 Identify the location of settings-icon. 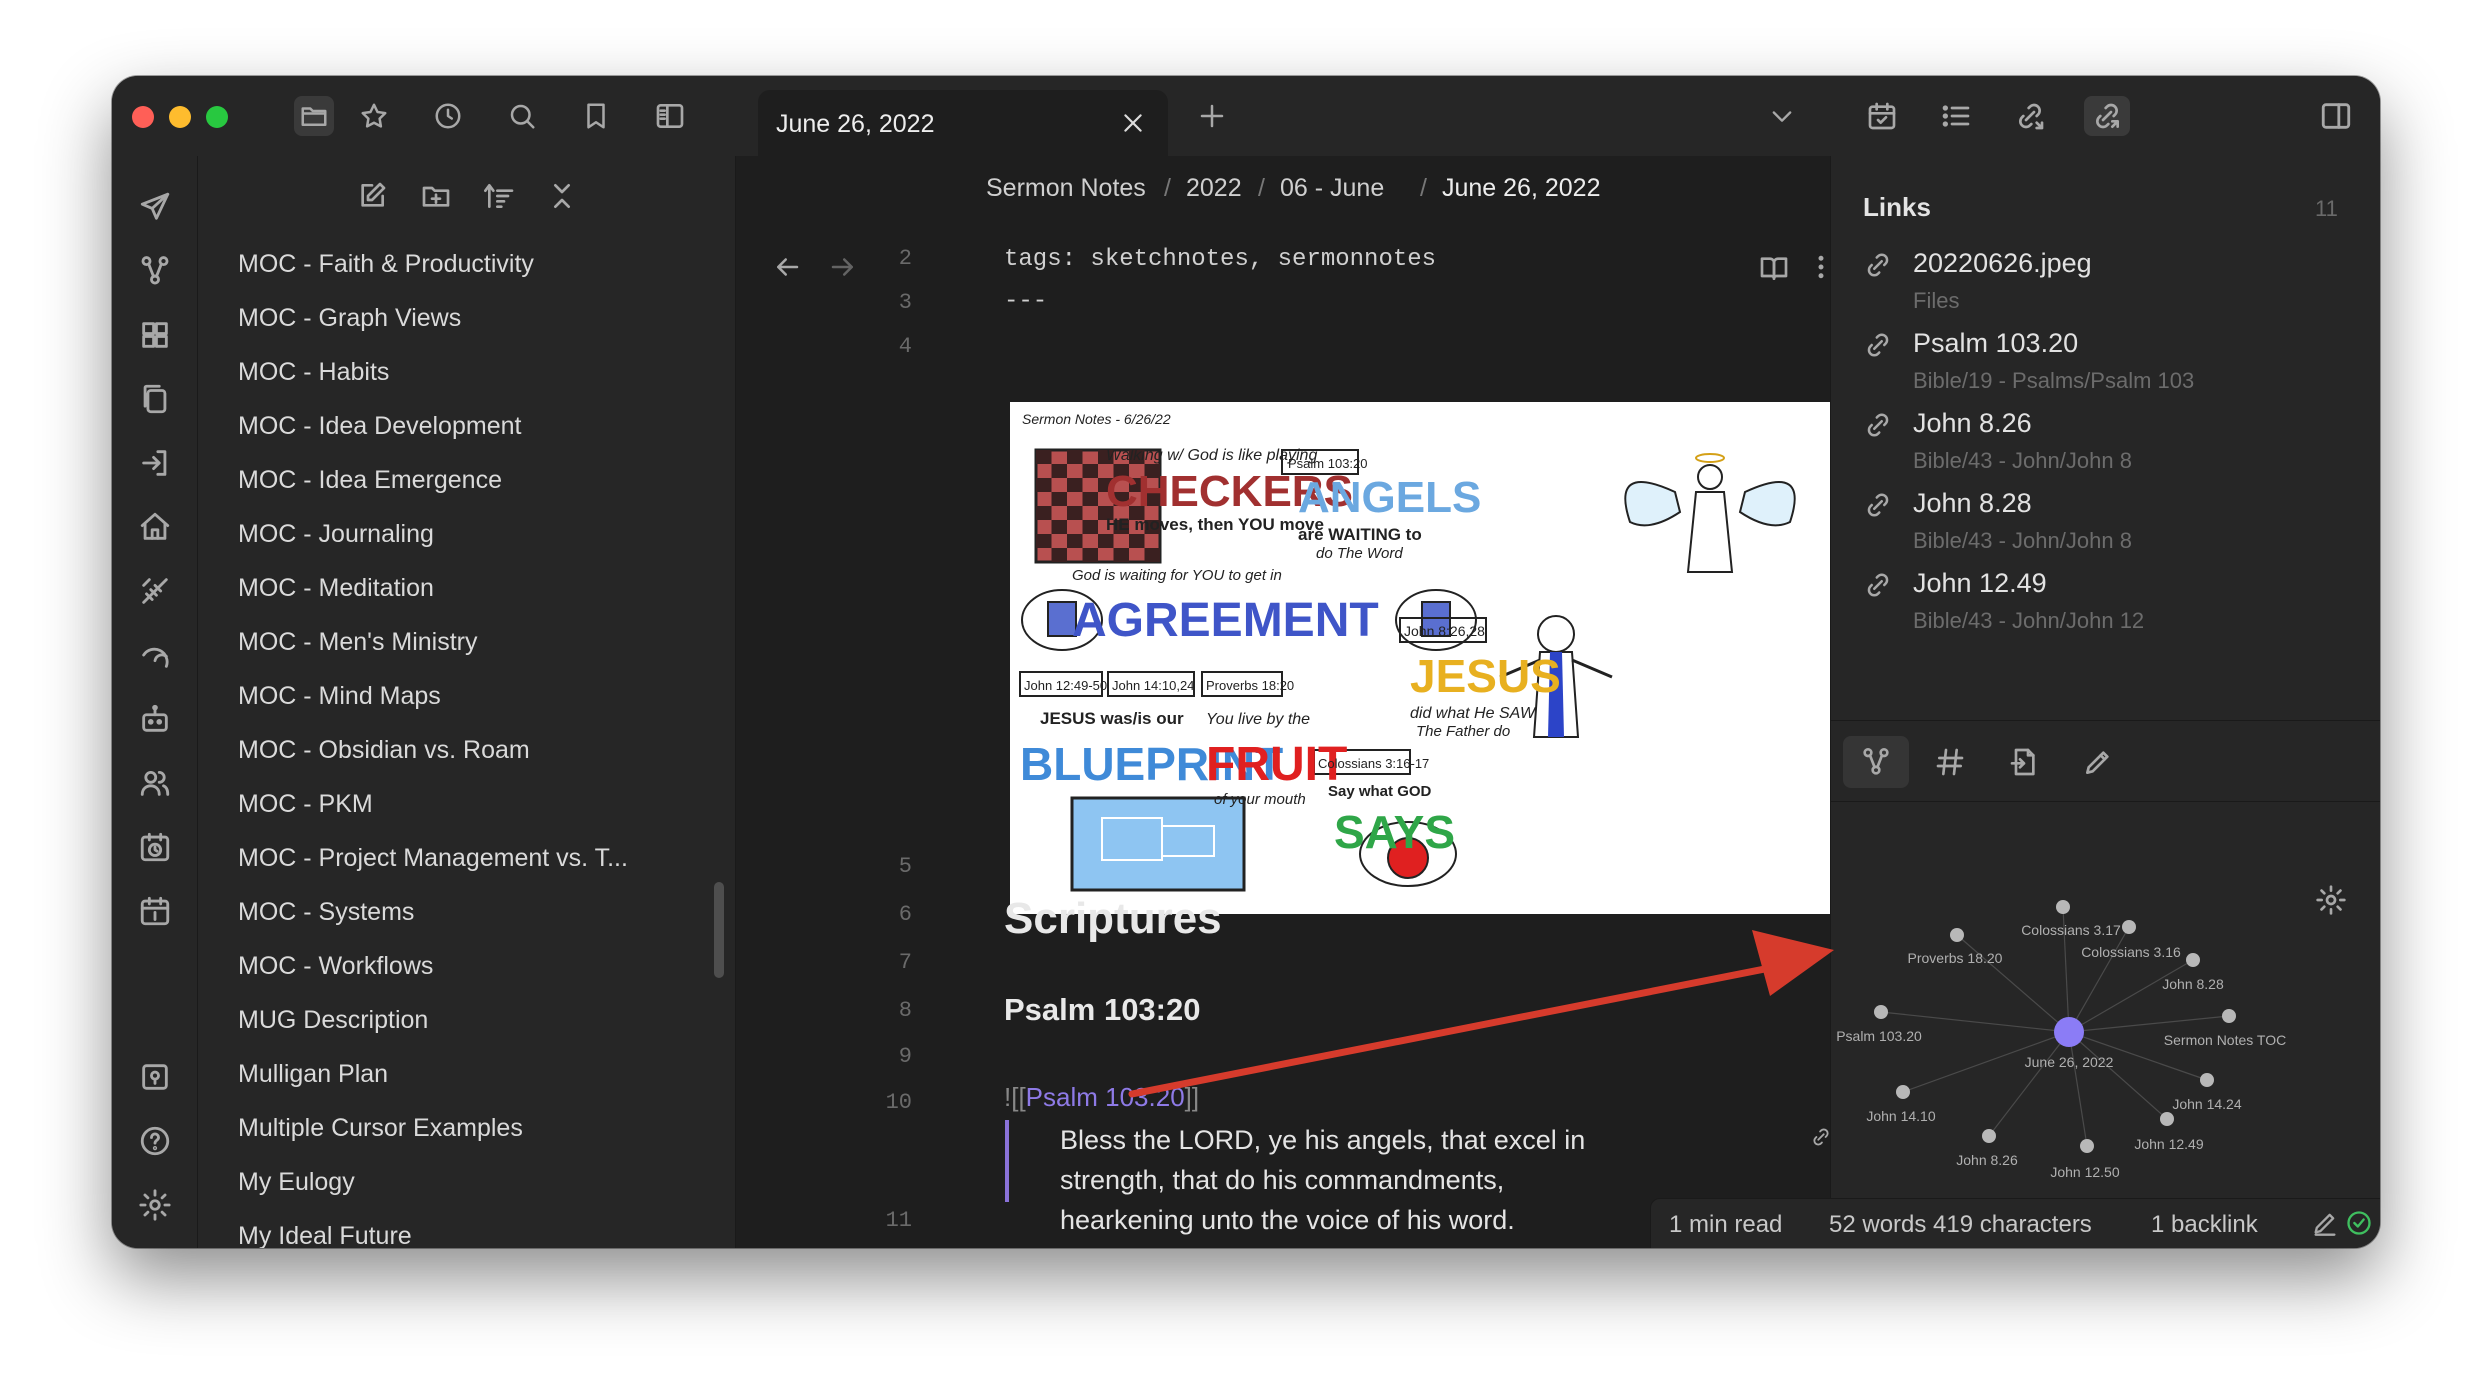
(155, 1205).